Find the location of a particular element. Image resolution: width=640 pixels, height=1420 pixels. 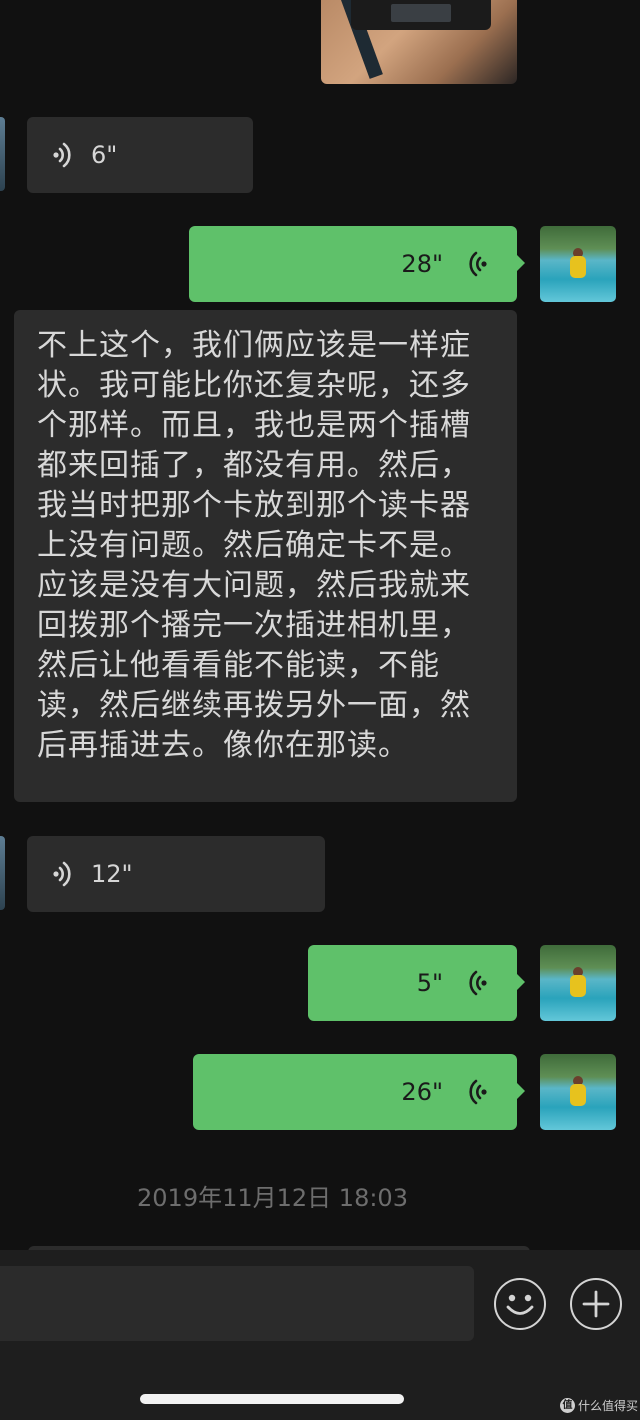

plus-circle-icon is located at coordinates (596, 1304).